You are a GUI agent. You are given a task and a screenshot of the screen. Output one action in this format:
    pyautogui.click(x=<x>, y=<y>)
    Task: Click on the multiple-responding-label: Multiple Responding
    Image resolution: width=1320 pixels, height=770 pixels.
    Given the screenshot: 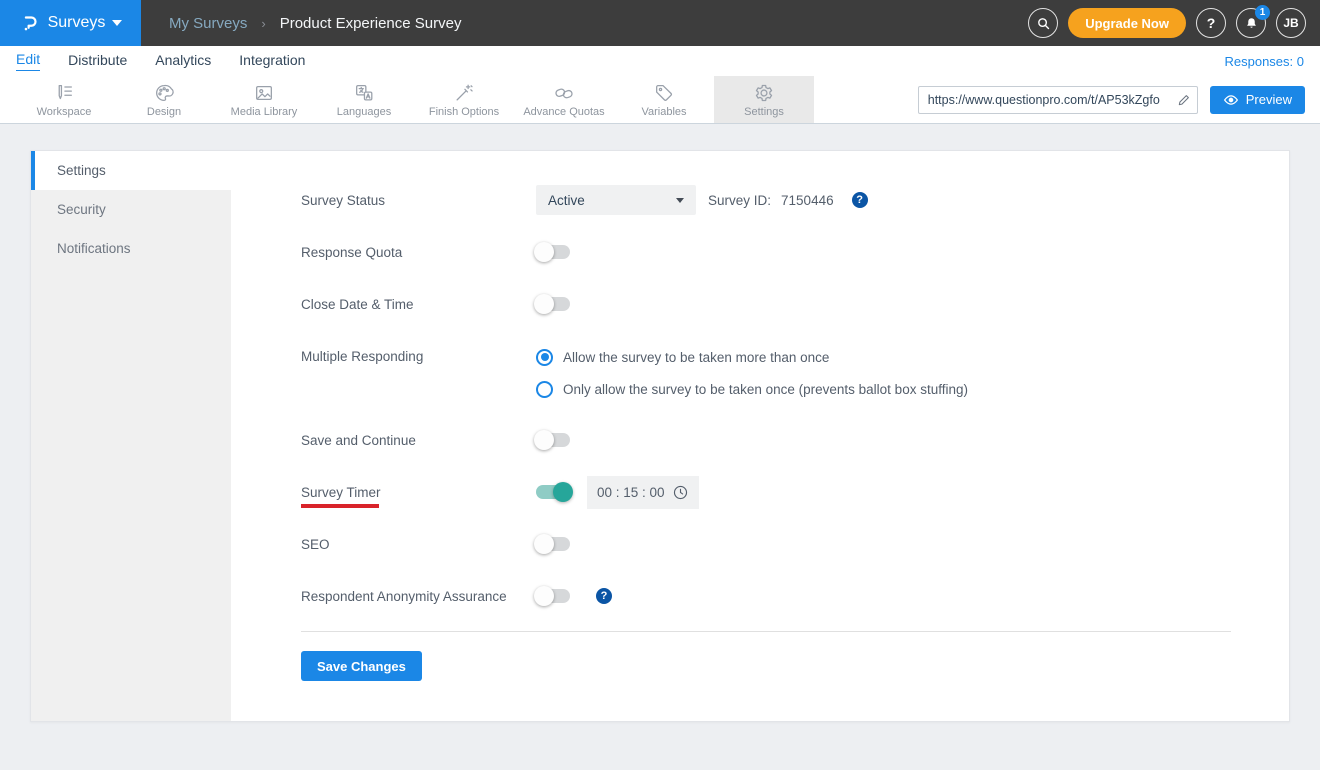 What is the action you would take?
    pyautogui.click(x=362, y=356)
    